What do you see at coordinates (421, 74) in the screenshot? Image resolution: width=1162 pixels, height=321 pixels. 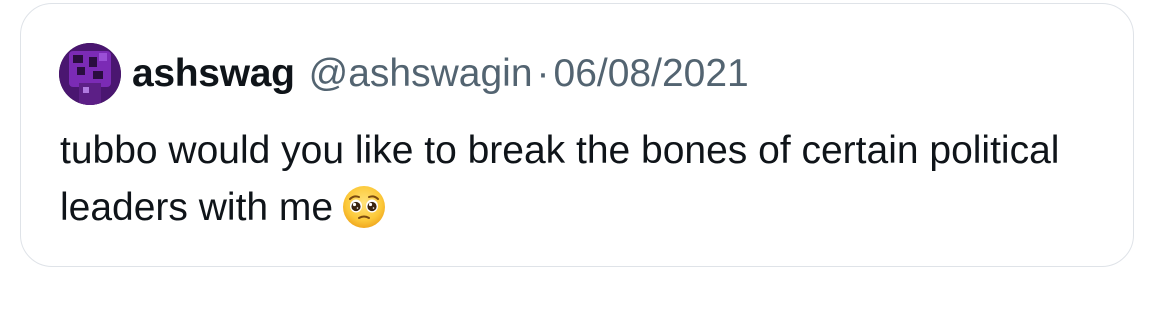 I see `user-handle: @ashswagin` at bounding box center [421, 74].